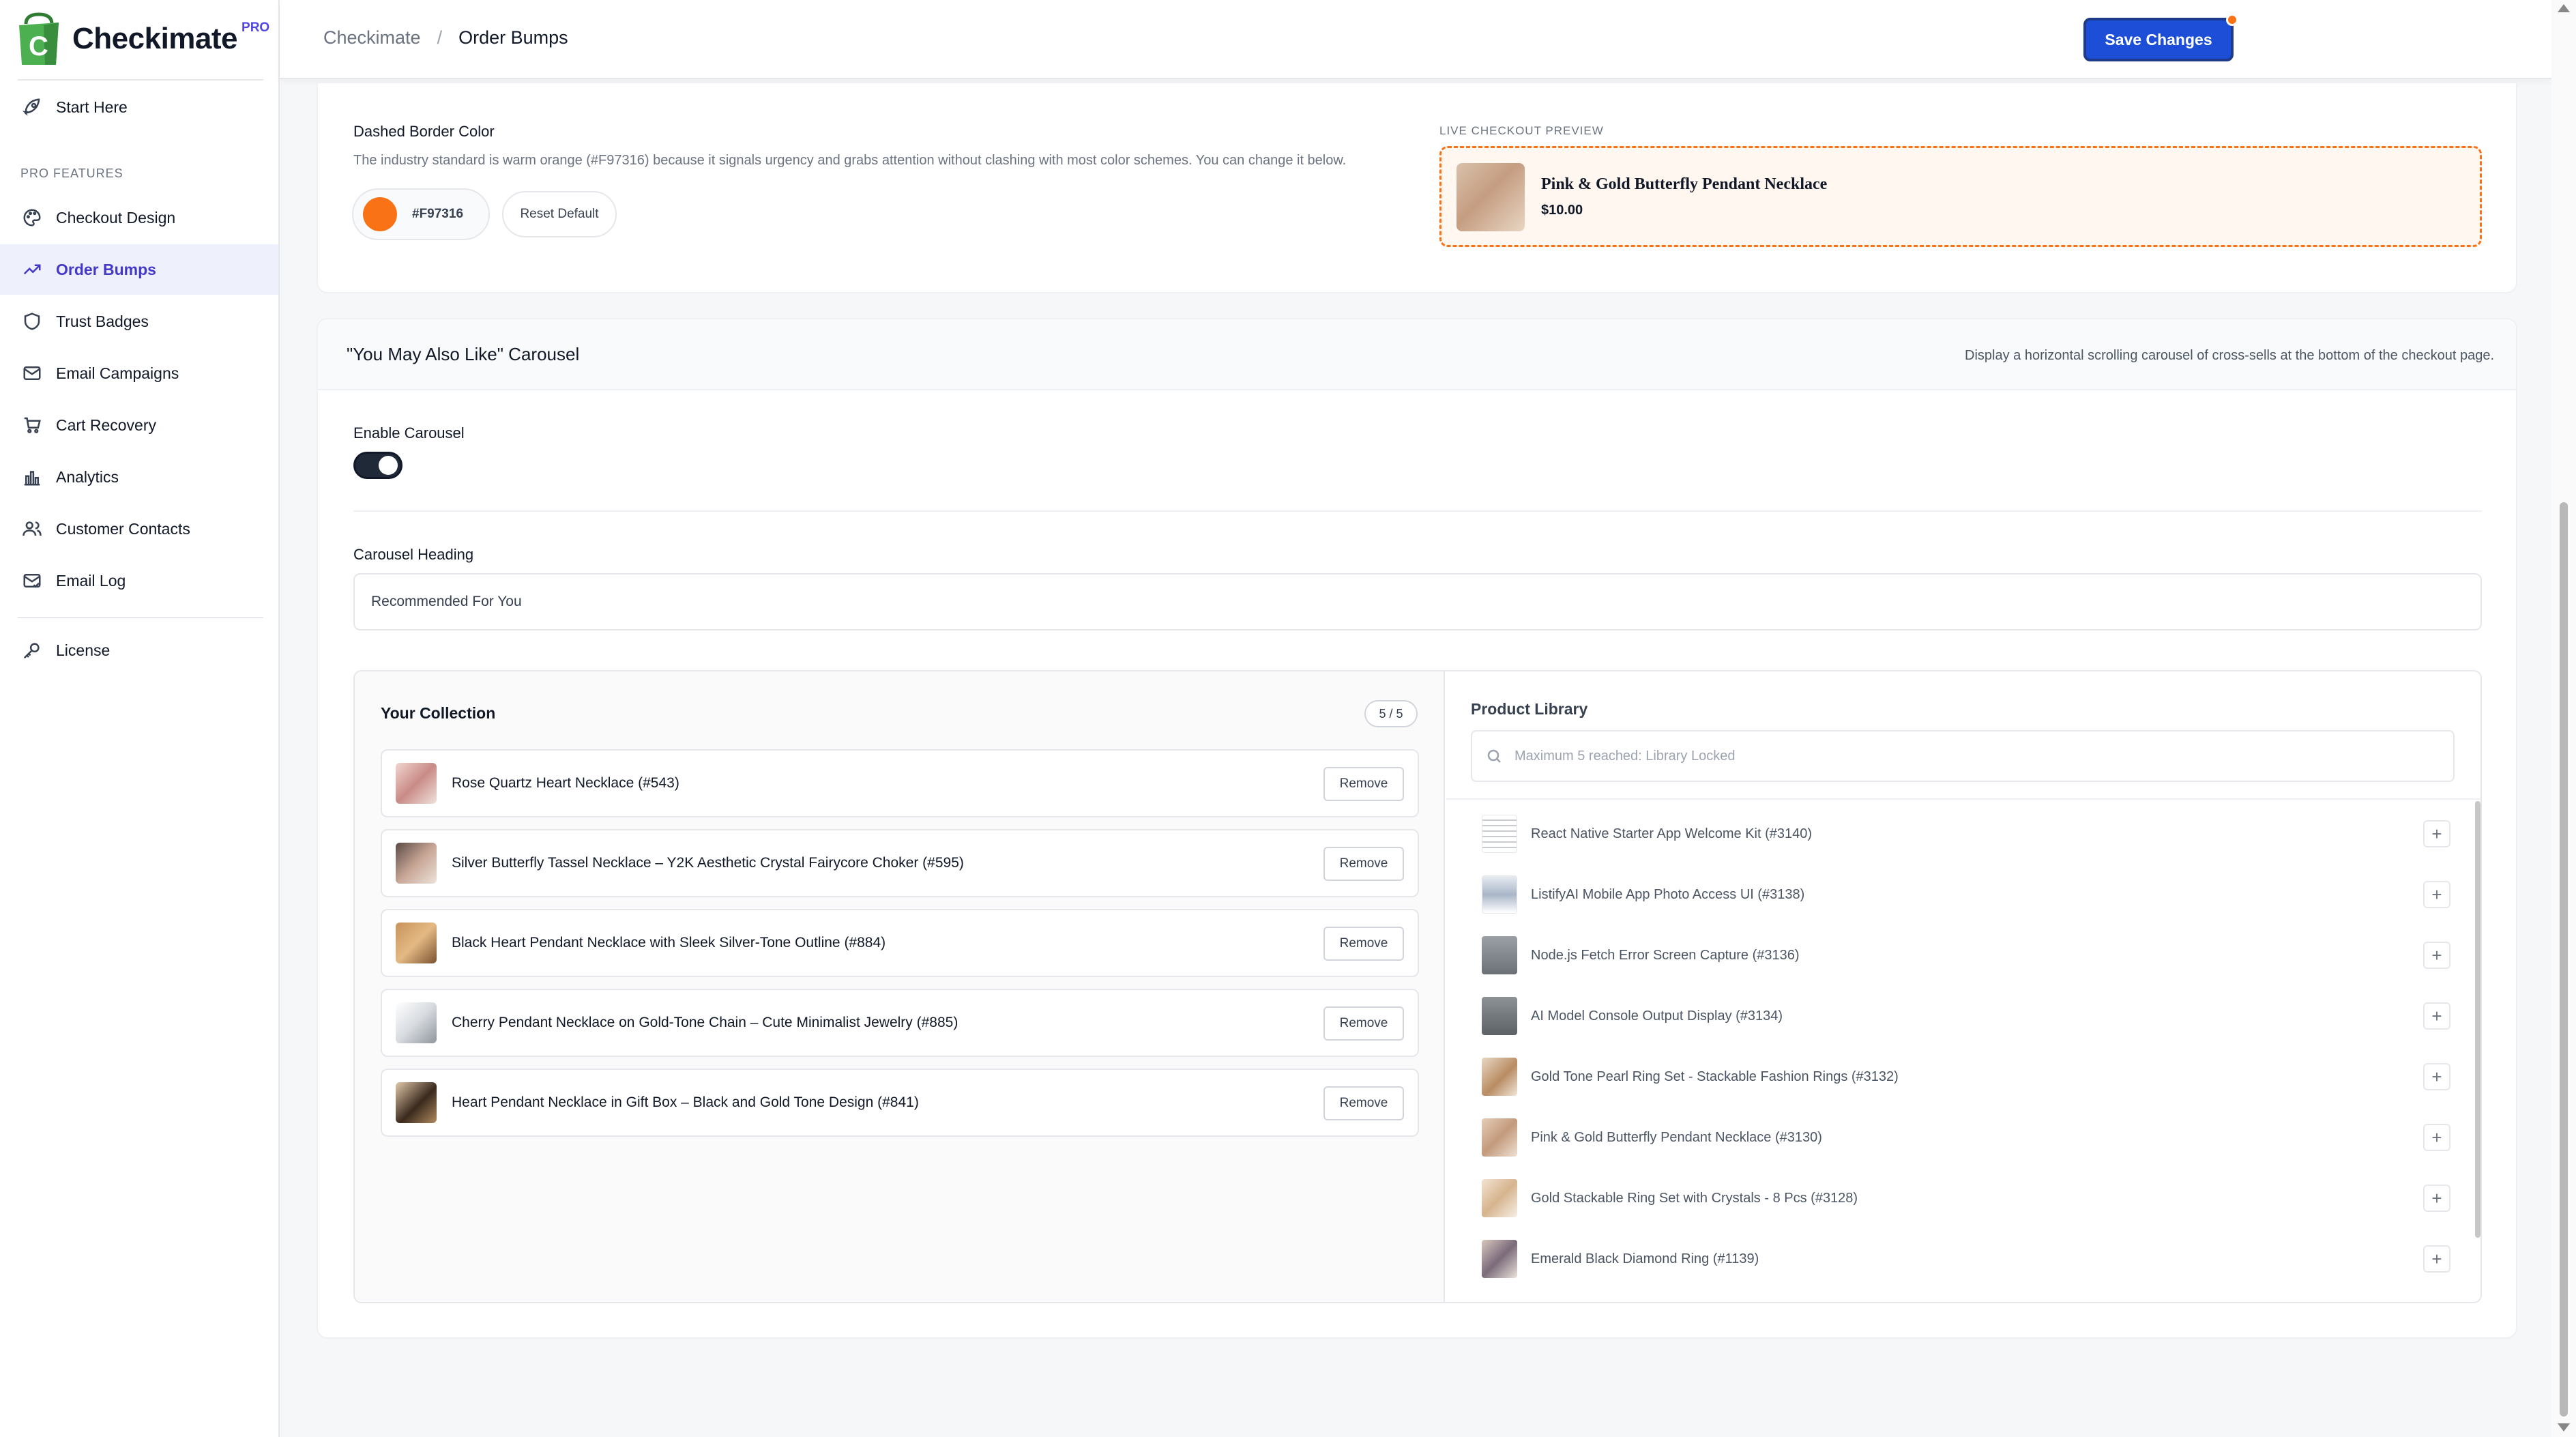 This screenshot has width=2576, height=1437. Describe the element at coordinates (32, 321) in the screenshot. I see `shield-icon` at that location.